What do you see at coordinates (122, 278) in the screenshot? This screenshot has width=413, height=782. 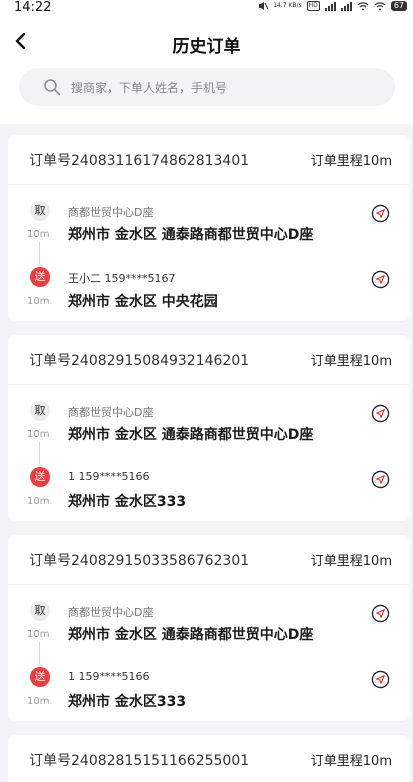 I see `dropoff-contact: 王小二 159****5167` at bounding box center [122, 278].